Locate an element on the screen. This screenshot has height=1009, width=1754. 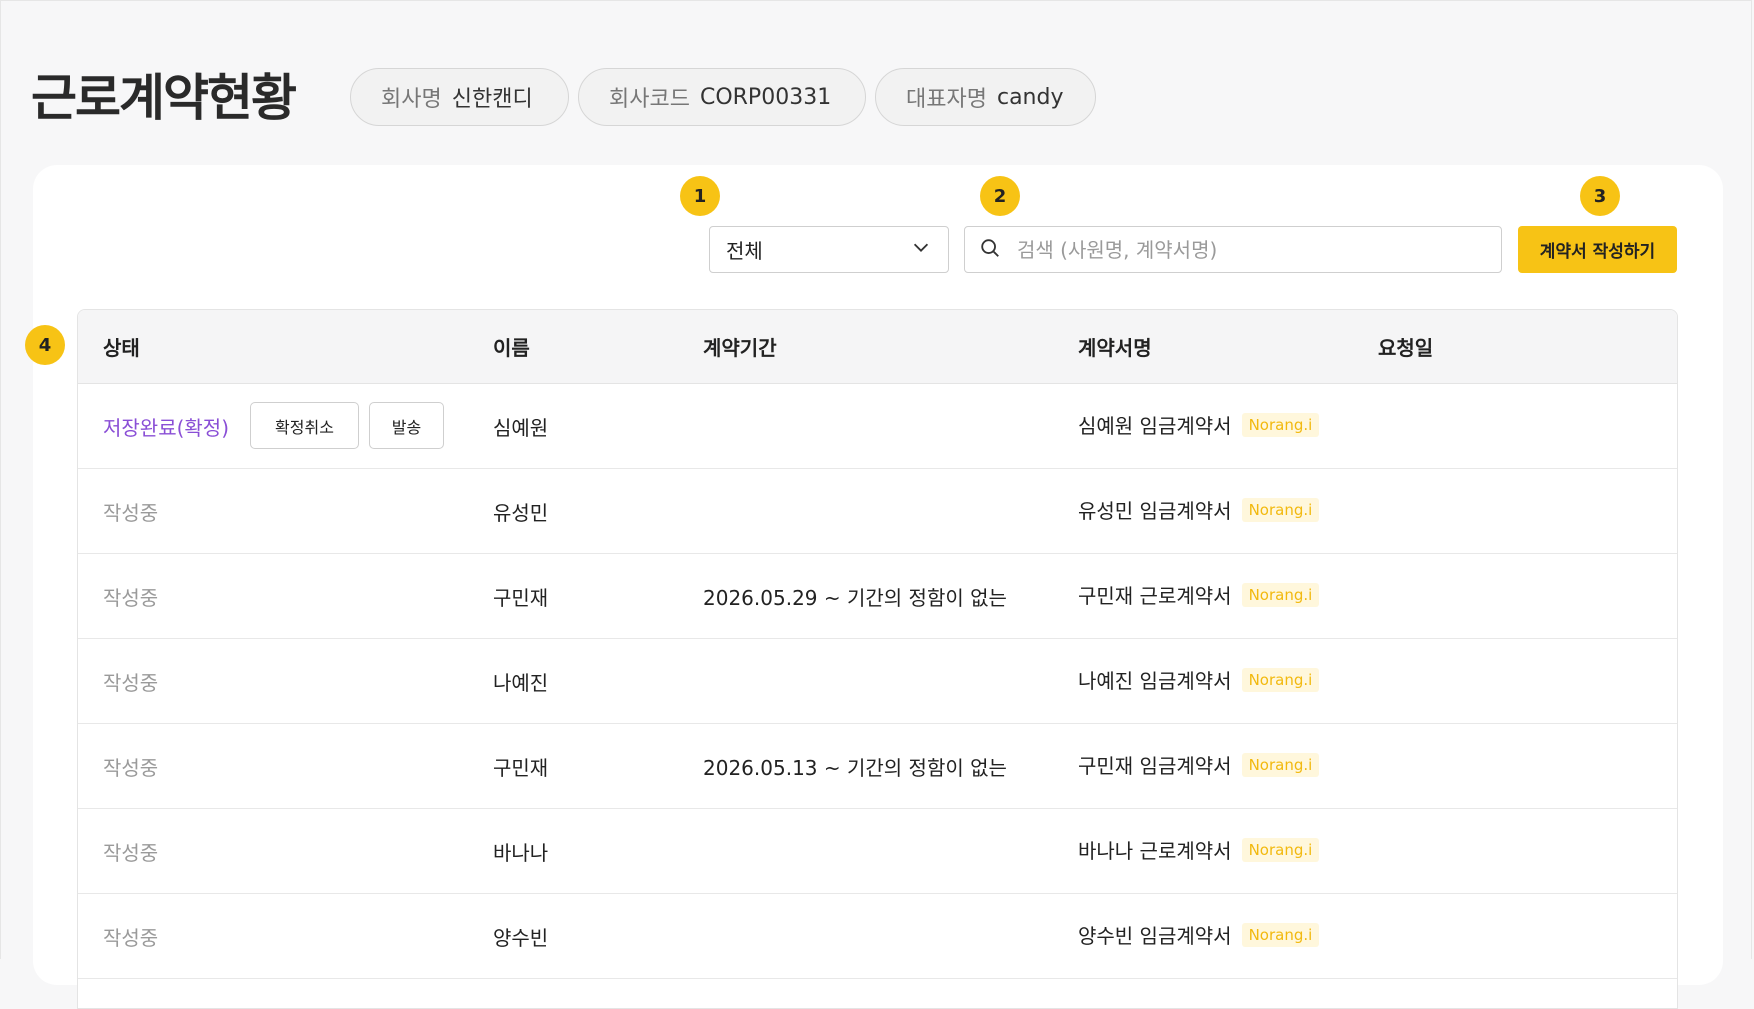
annotation-marker-2: 2 is located at coordinates (1000, 196).